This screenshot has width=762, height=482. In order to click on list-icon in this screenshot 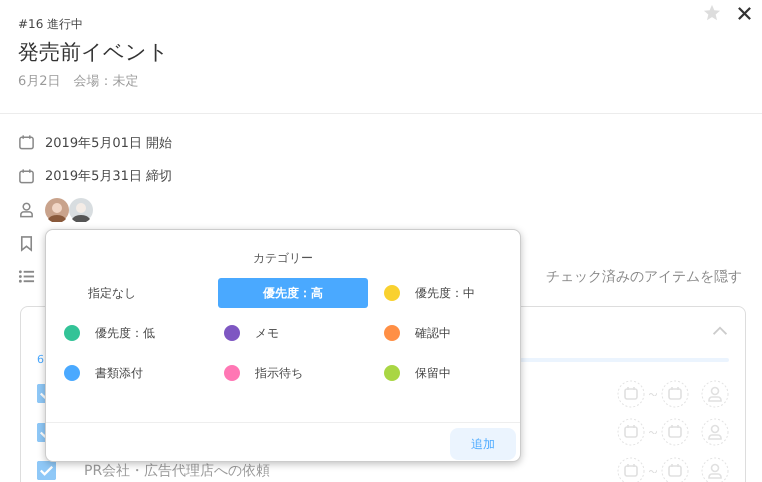, I will do `click(26, 277)`.